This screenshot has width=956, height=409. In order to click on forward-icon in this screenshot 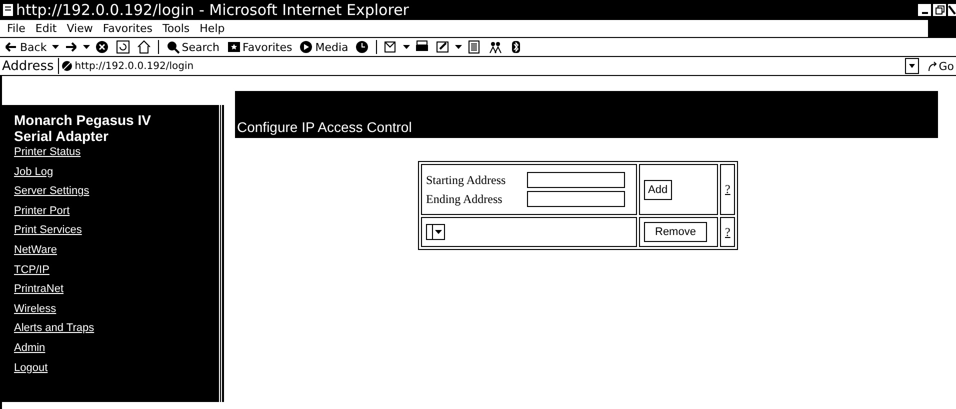, I will do `click(71, 47)`.